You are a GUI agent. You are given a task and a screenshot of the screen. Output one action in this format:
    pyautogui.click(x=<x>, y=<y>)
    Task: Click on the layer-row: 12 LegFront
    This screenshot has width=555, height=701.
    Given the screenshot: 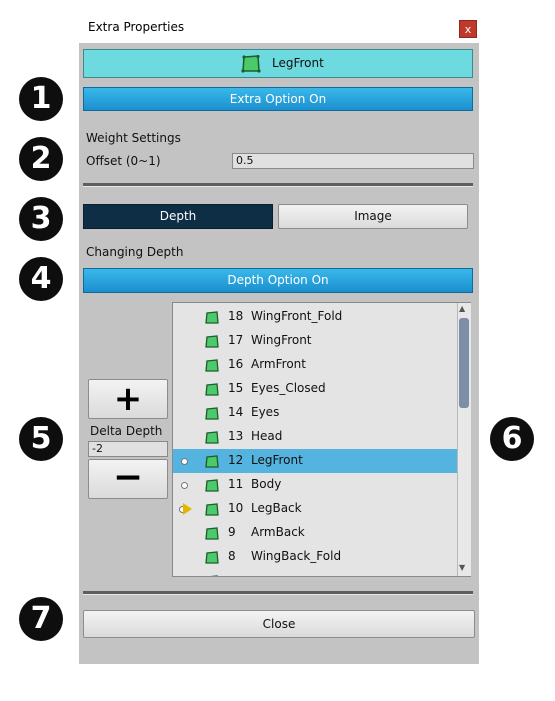 What is the action you would take?
    pyautogui.click(x=315, y=461)
    